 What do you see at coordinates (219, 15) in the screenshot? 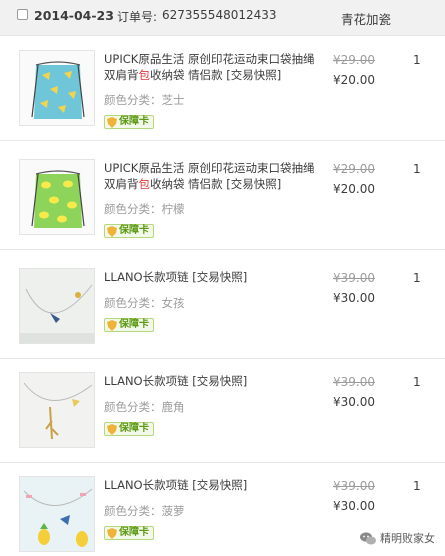
I see `order-number: 627355548012433` at bounding box center [219, 15].